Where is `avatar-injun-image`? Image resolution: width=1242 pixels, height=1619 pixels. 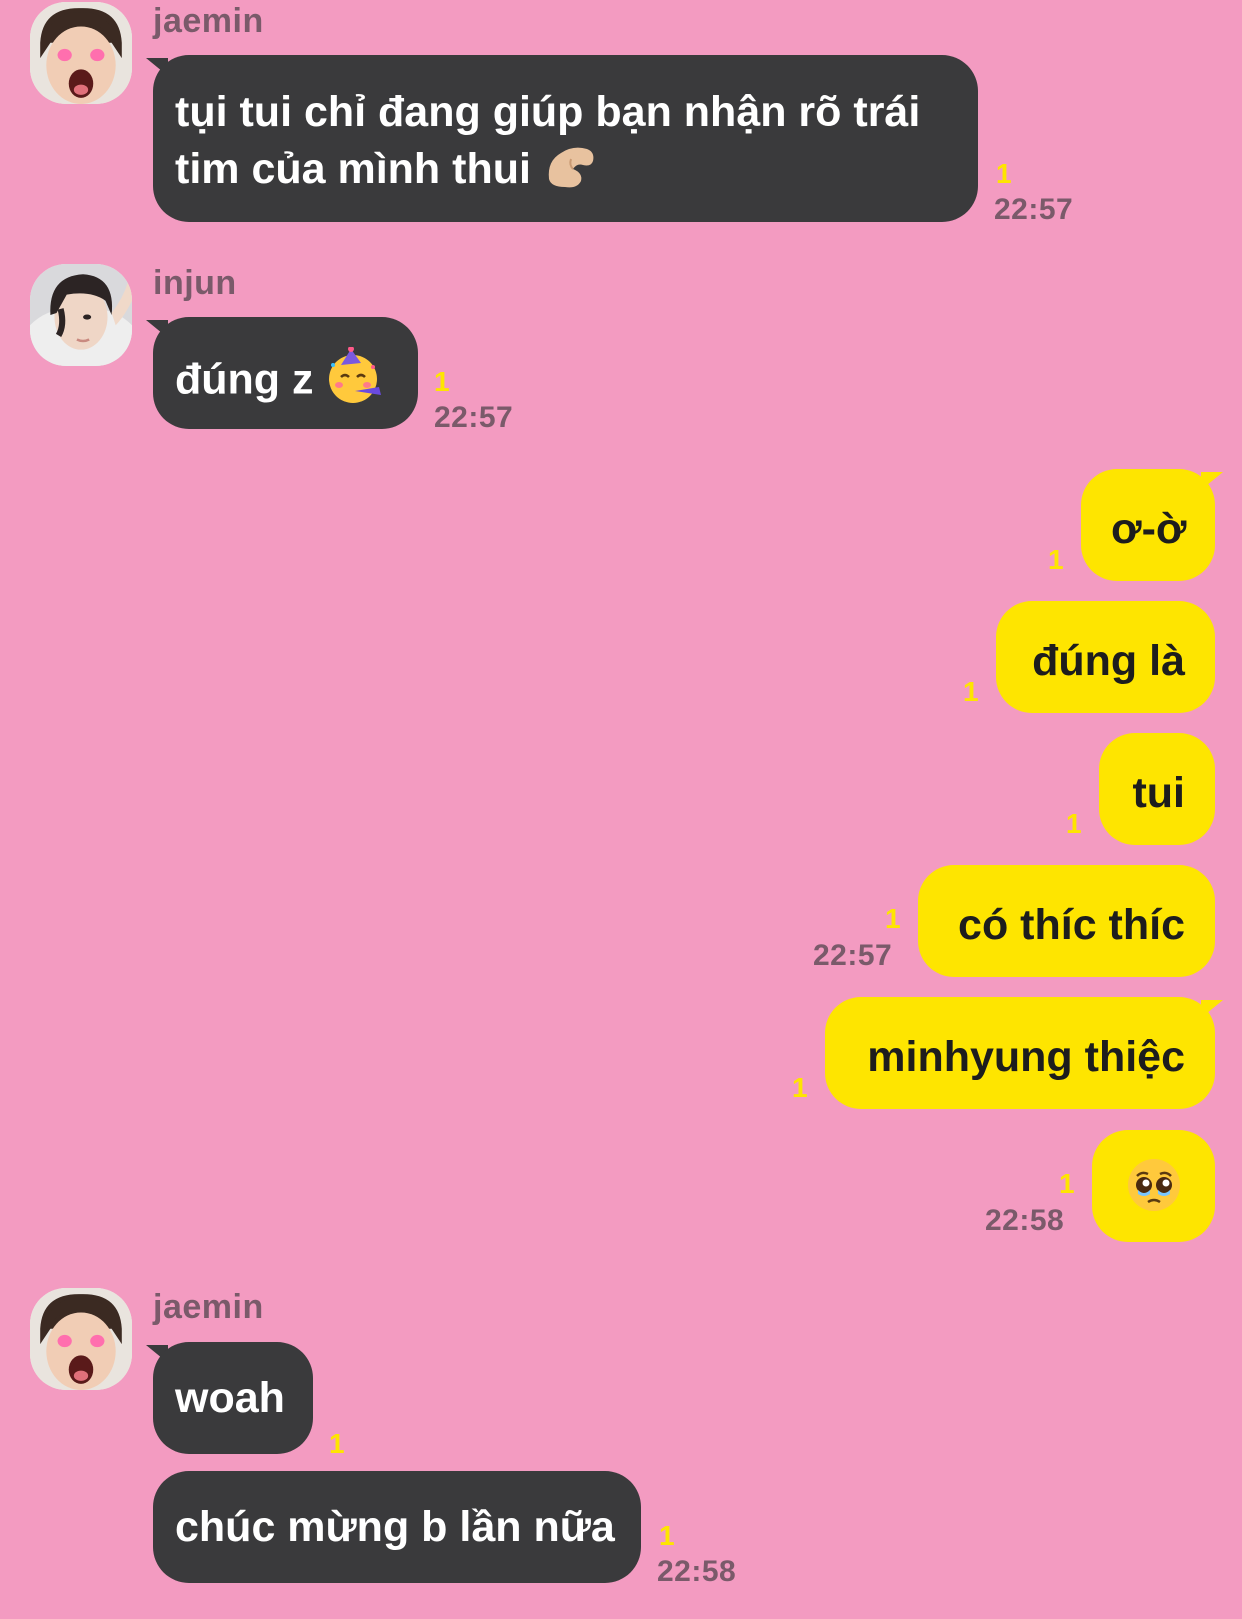 avatar-injun-image is located at coordinates (81, 315).